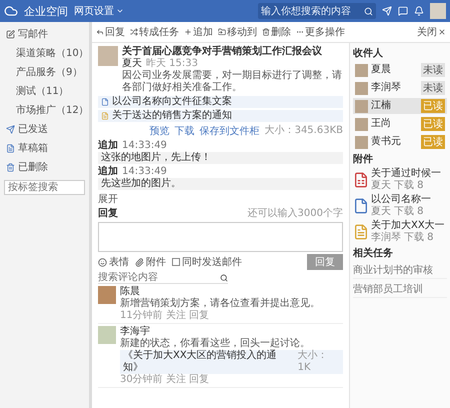 The height and width of the screenshot is (408, 450). Describe the element at coordinates (438, 11) in the screenshot. I see `avatar` at that location.